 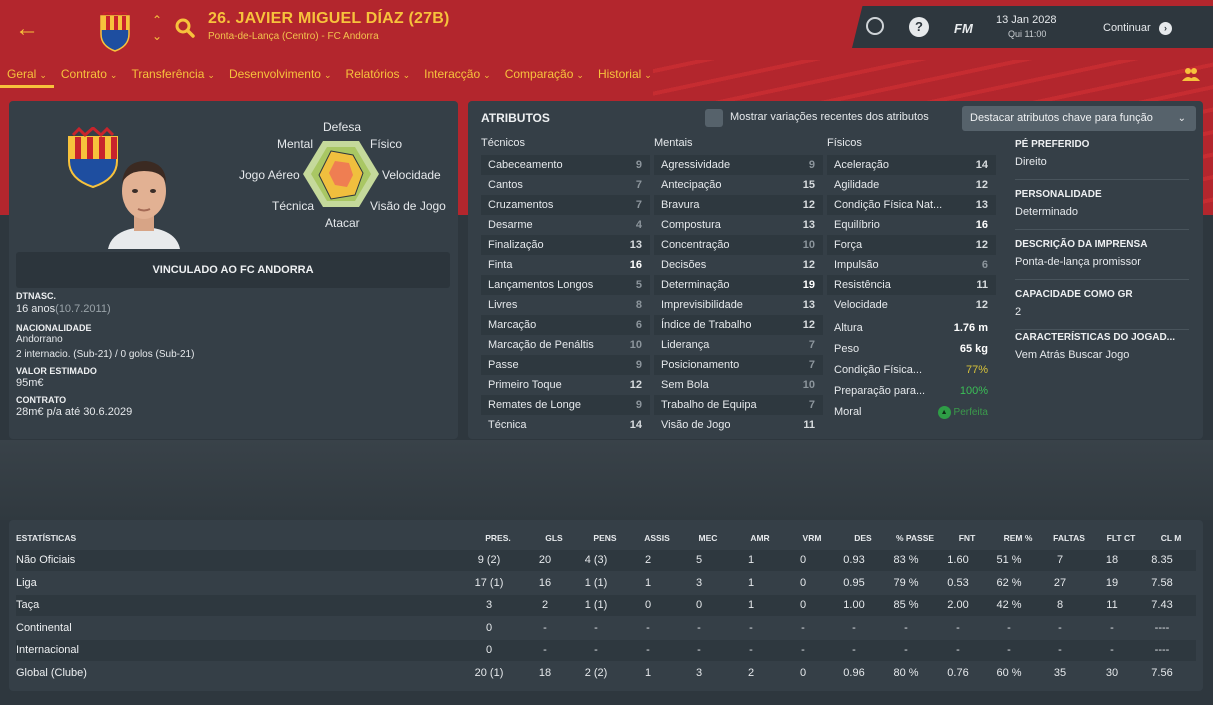 What do you see at coordinates (875, 26) in the screenshot?
I see `world-icon` at bounding box center [875, 26].